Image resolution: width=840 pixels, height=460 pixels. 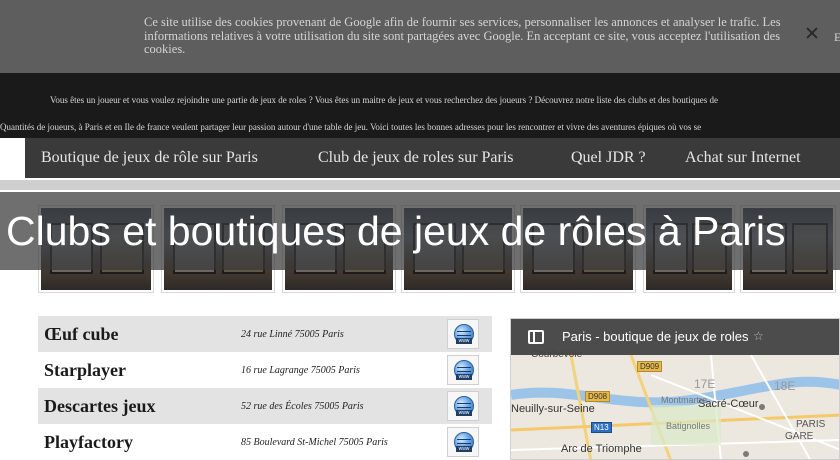 I want to click on nav-quel-jdr: Quel JDR ?, so click(x=608, y=158).